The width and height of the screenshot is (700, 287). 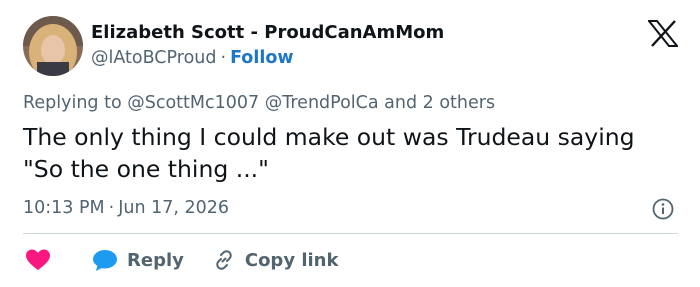 I want to click on avatar, so click(x=53, y=46).